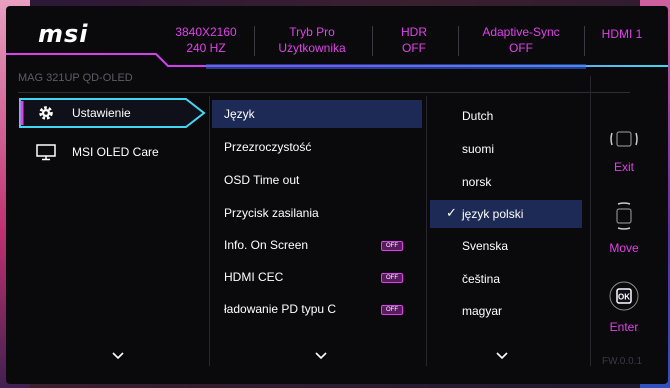 Image resolution: width=670 pixels, height=388 pixels. I want to click on input-status: HDMI 1, so click(622, 34).